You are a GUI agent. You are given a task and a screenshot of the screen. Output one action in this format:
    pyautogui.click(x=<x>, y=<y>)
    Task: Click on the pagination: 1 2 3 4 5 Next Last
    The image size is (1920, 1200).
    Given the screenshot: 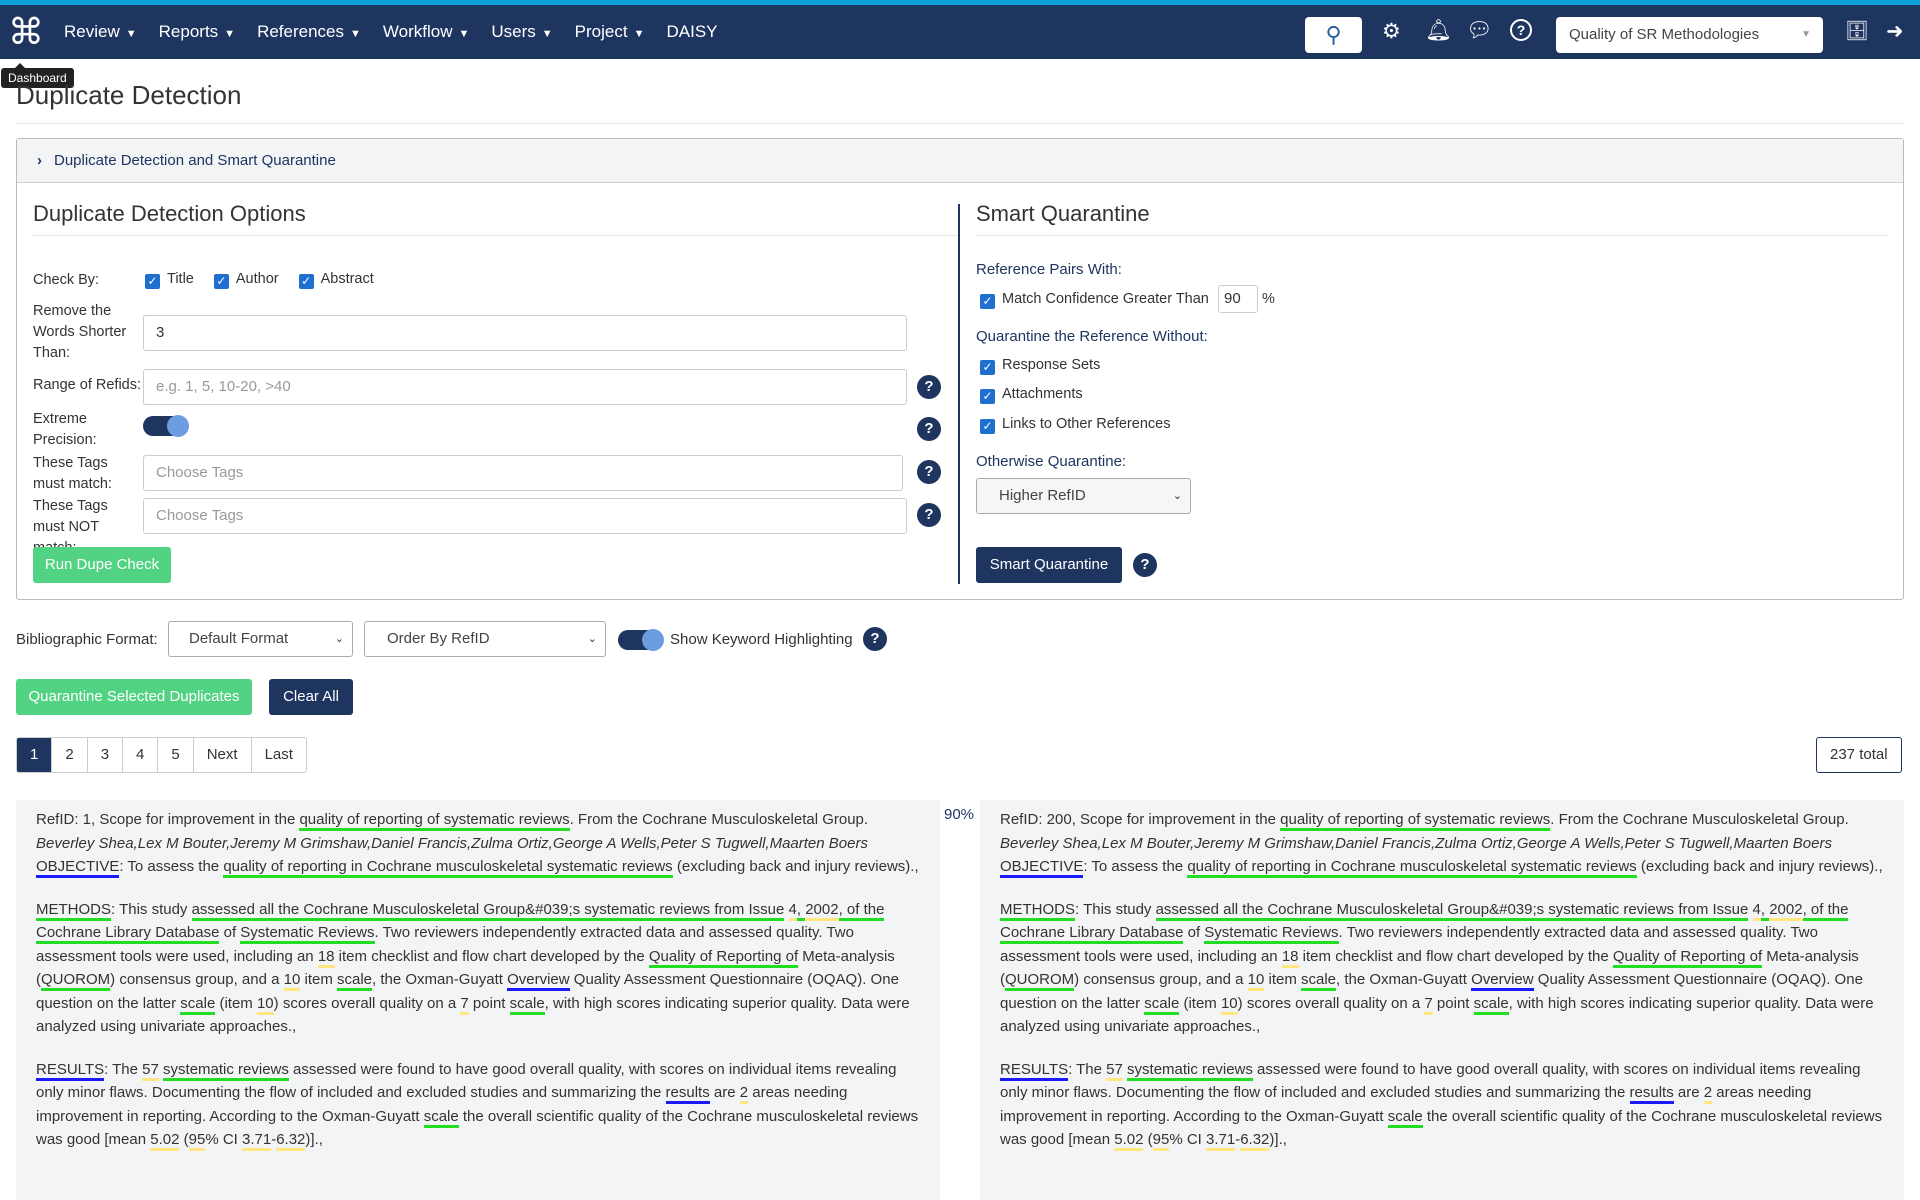 What is the action you would take?
    pyautogui.click(x=161, y=755)
    